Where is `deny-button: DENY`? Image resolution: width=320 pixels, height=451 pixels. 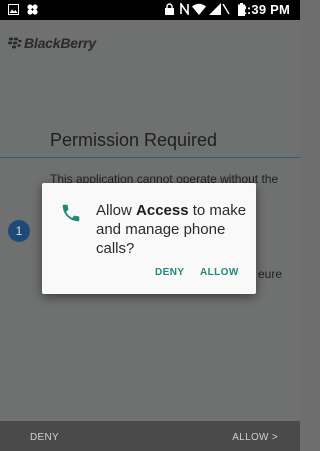 deny-button: DENY is located at coordinates (169, 272).